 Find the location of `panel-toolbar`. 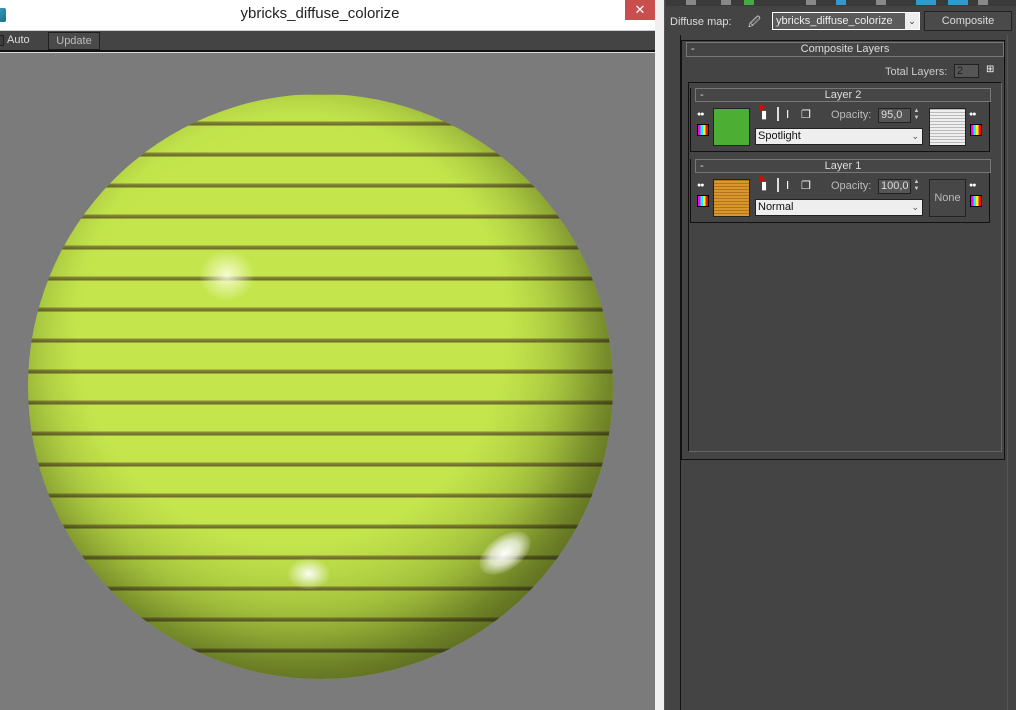

panel-toolbar is located at coordinates (841, 3).